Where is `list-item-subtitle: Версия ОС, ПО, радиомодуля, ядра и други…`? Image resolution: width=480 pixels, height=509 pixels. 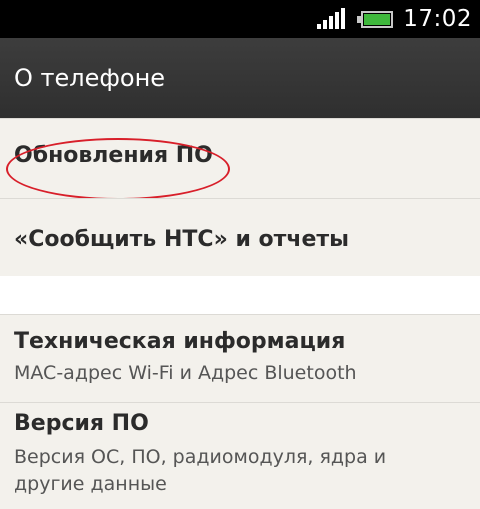 list-item-subtitle: Версия ОС, ПО, радиомодуля, ядра и други… is located at coordinates (200, 470).